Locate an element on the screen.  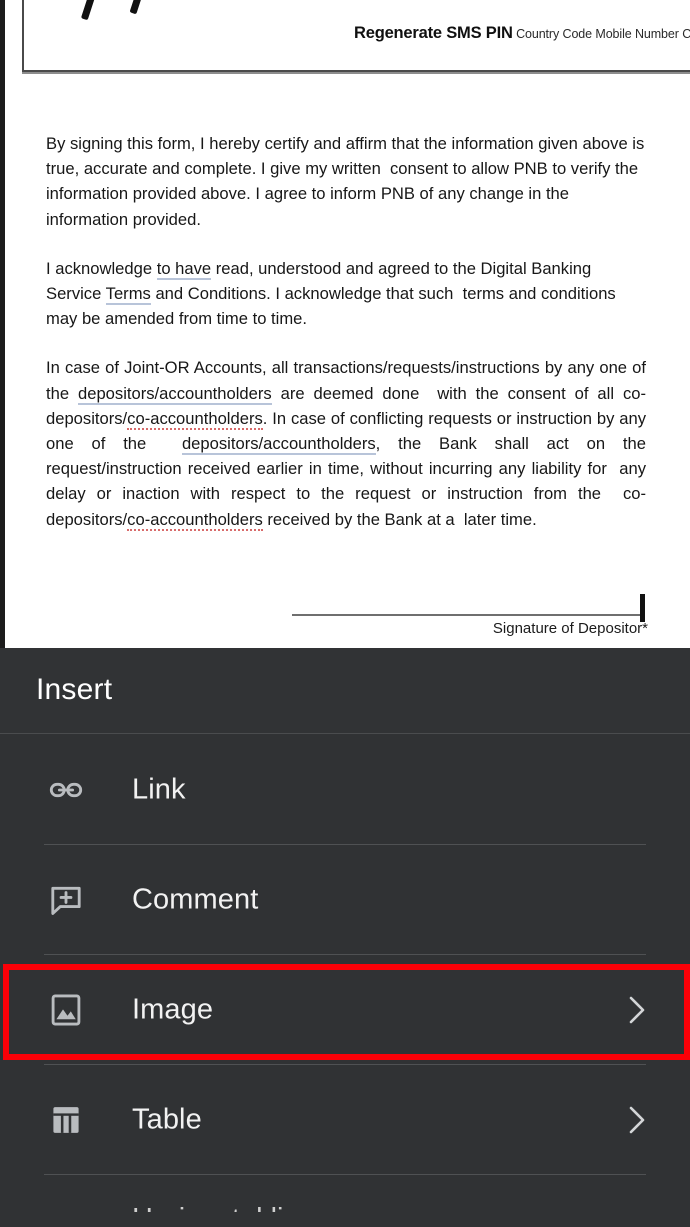
menu-item-label: Image is located at coordinates (173, 1009).